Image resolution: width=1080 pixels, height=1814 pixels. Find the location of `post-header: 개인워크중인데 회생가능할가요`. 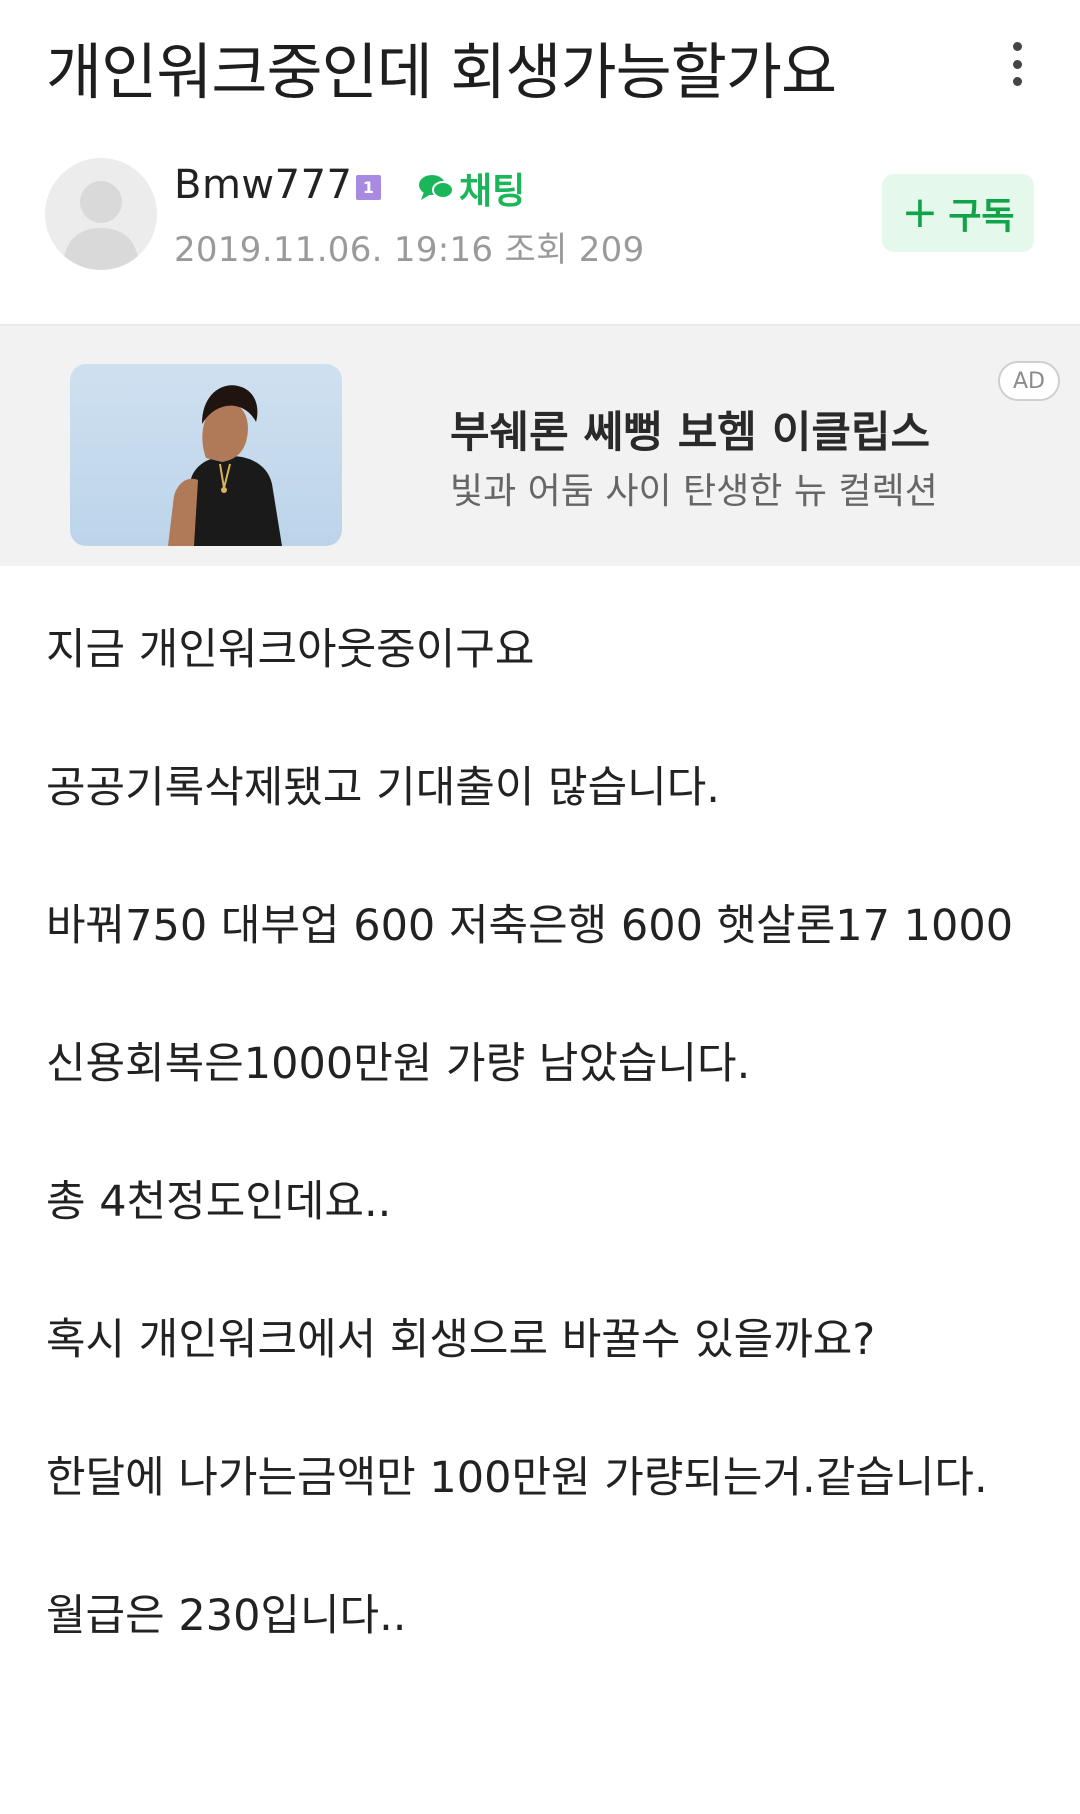

post-header: 개인워크중인데 회생가능할가요 is located at coordinates (540, 65).